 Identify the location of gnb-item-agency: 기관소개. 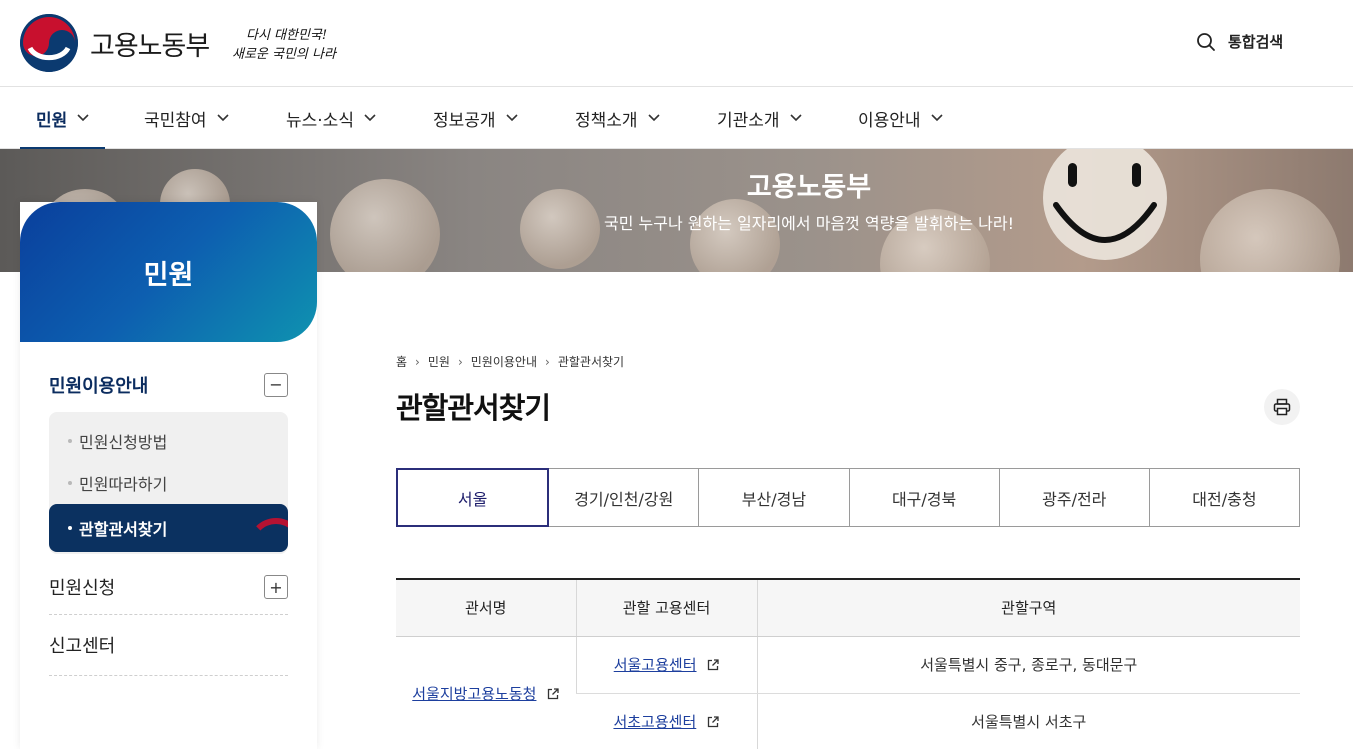
(759, 118).